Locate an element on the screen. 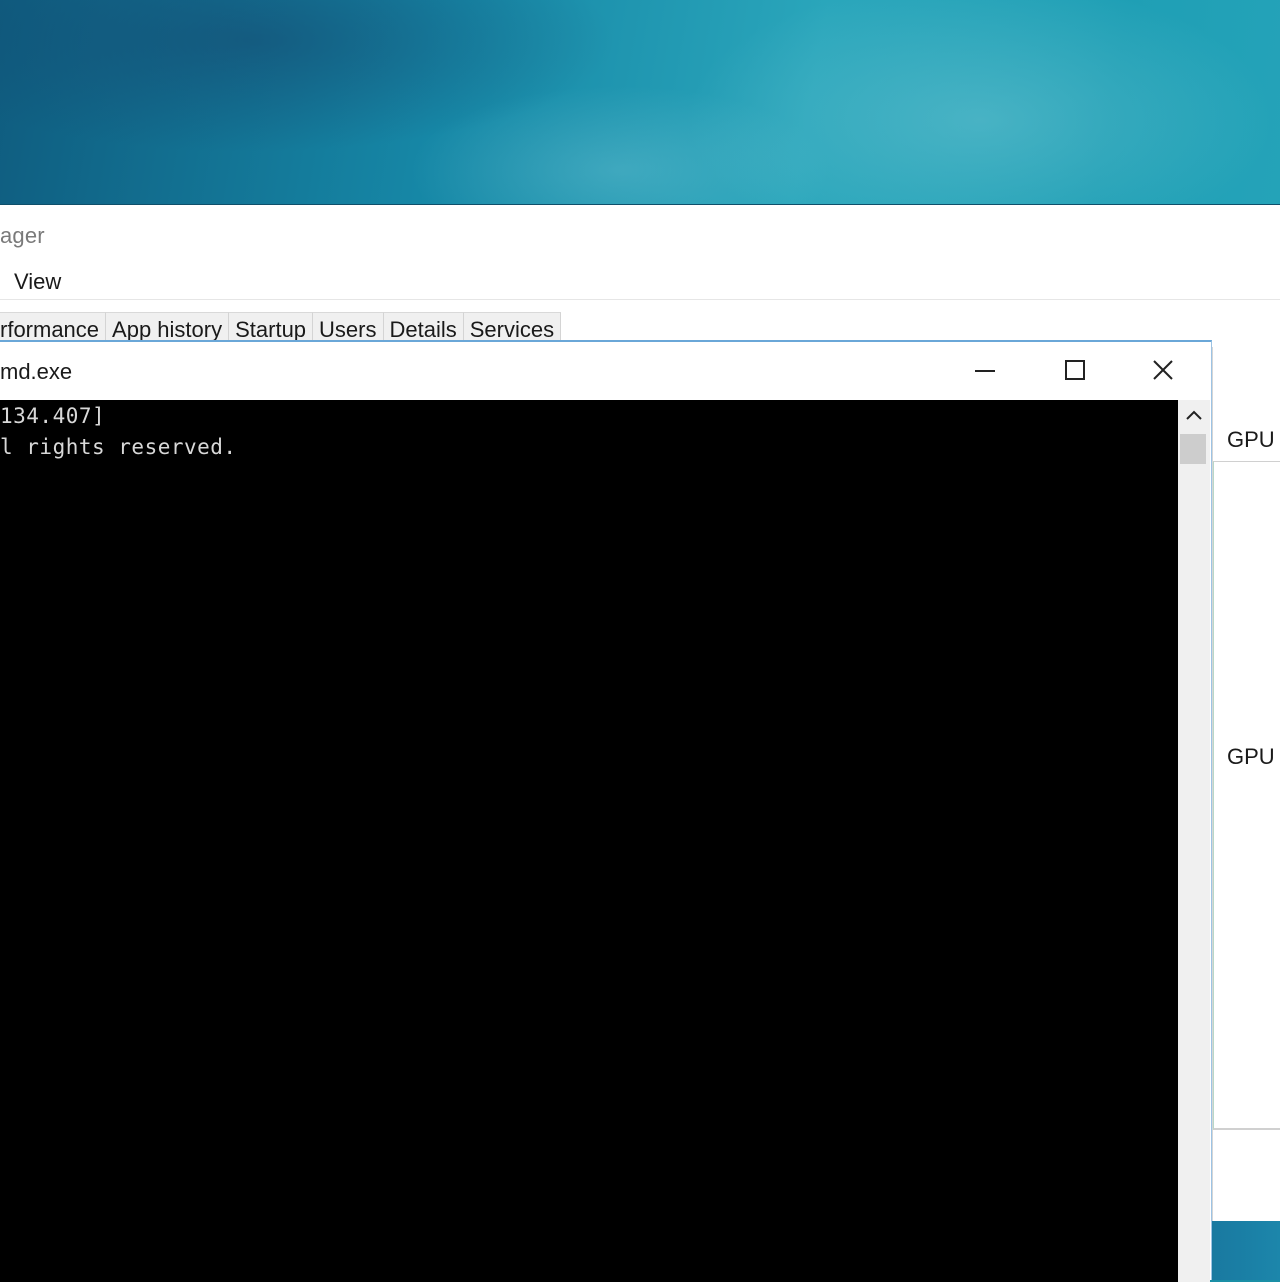  close-button is located at coordinates (1163, 370).